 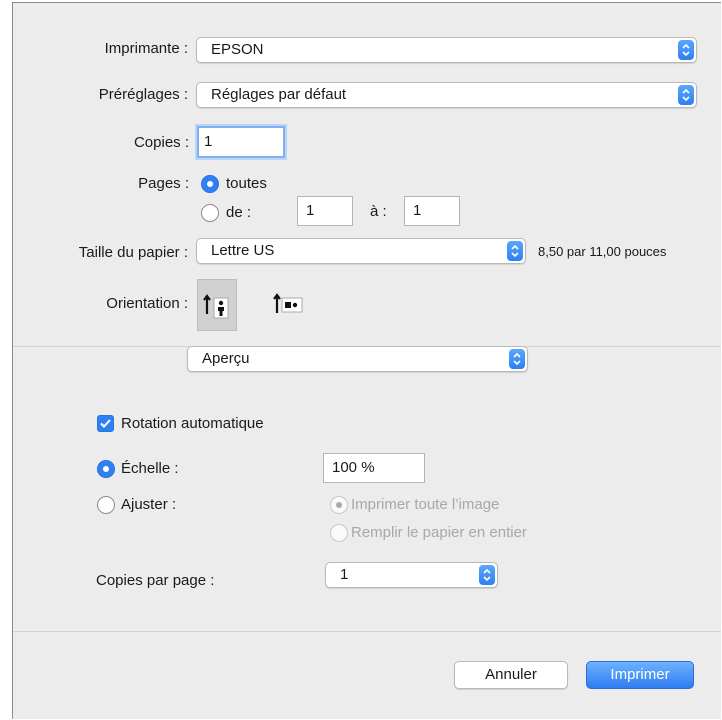 What do you see at coordinates (133, 252) in the screenshot?
I see `paper-size-label: Taille du papier :` at bounding box center [133, 252].